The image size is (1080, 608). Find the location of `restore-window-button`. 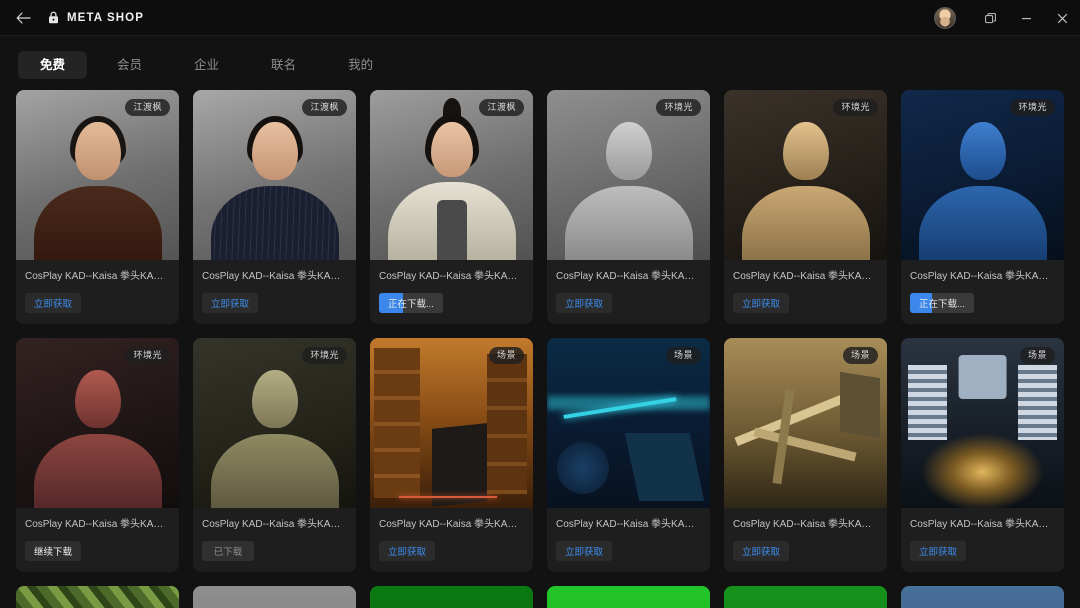

restore-window-button is located at coordinates (990, 18).